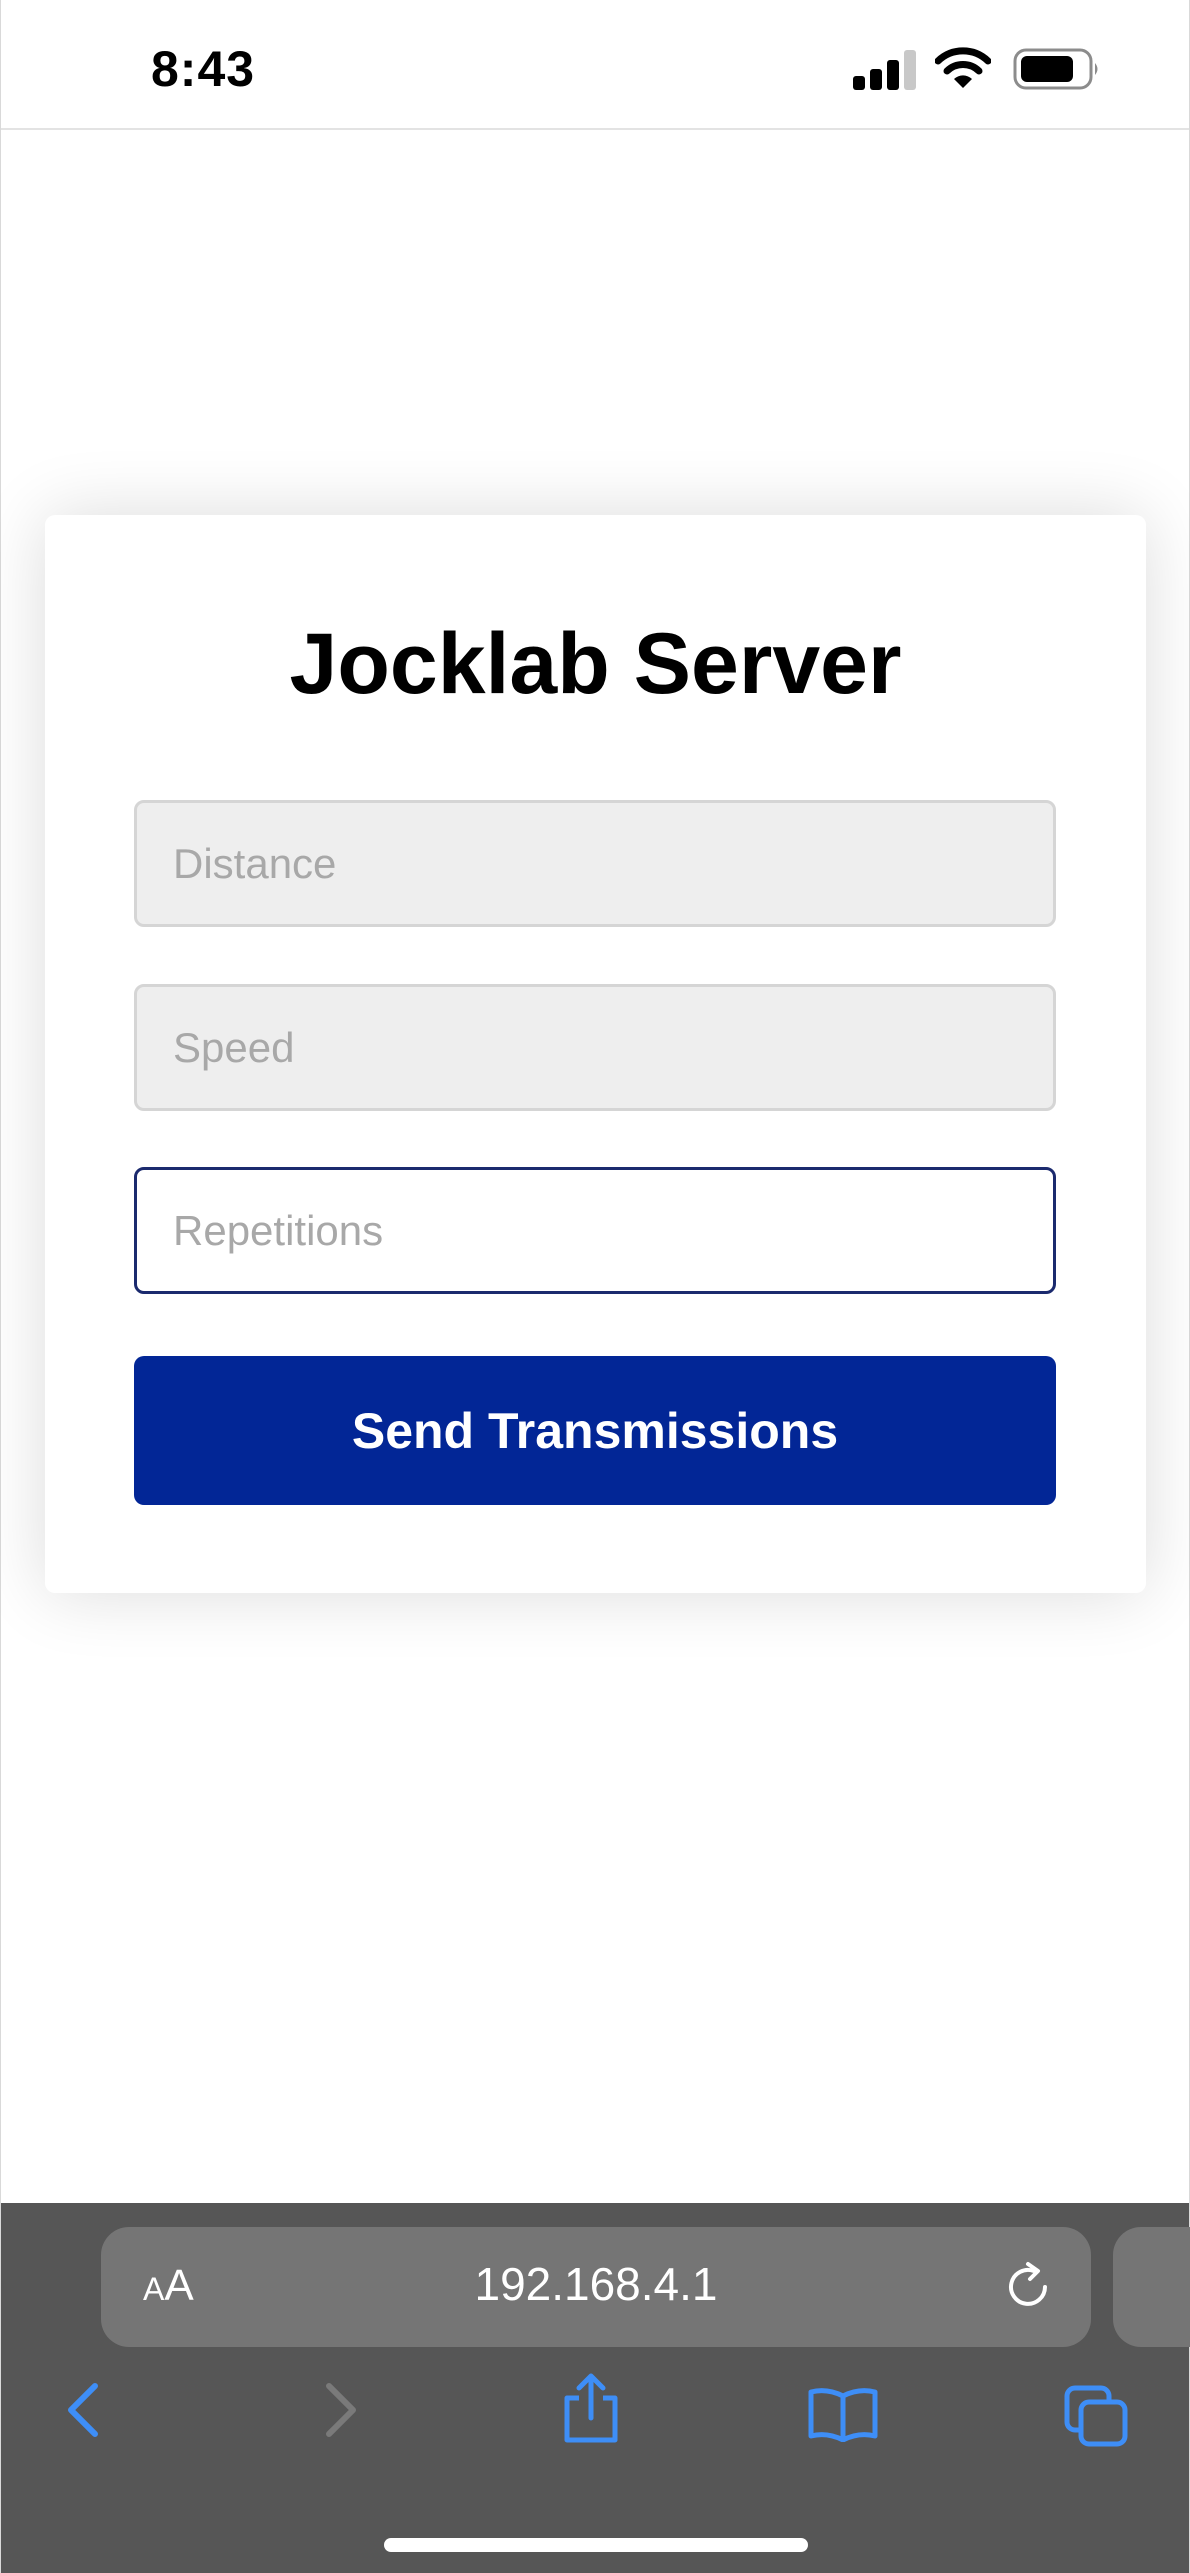 Image resolution: width=1190 pixels, height=2573 pixels. I want to click on wifi-icon, so click(963, 67).